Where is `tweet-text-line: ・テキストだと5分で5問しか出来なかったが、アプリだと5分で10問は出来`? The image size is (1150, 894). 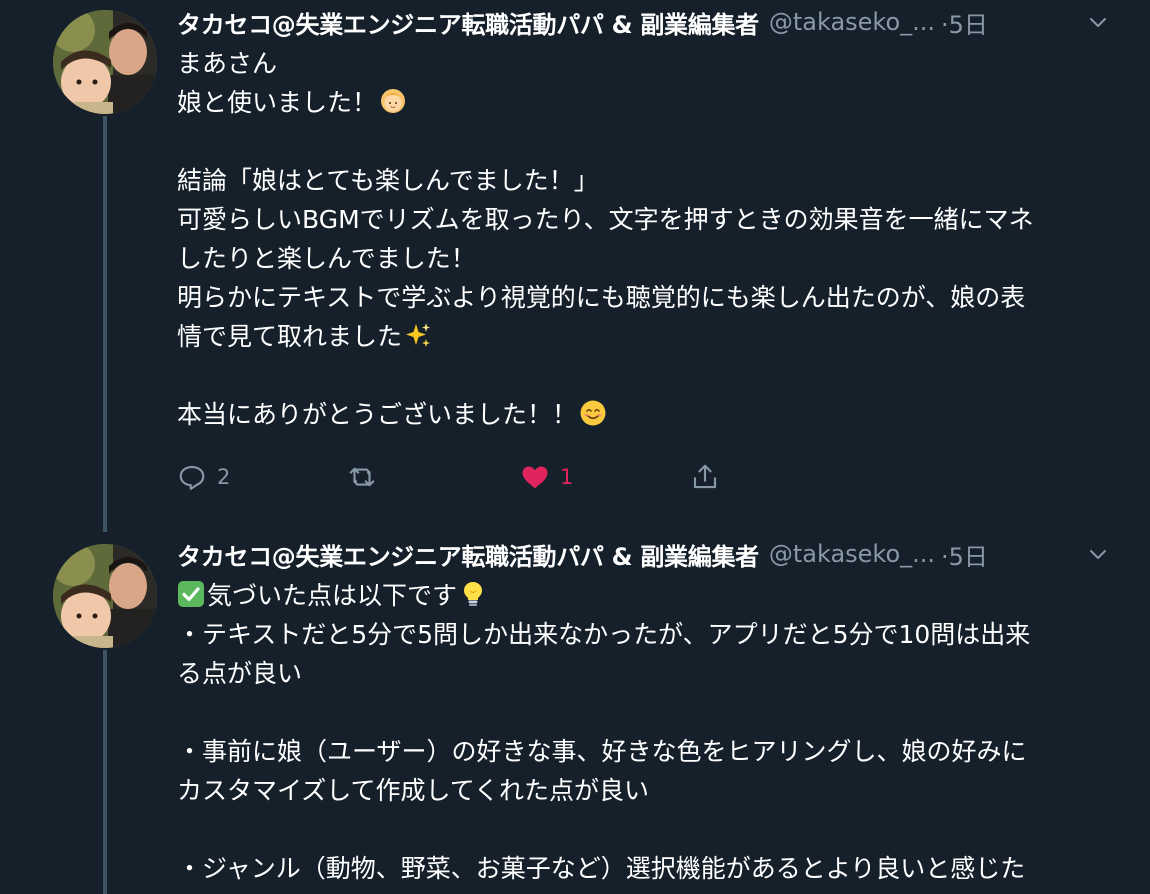
tweet-text-line: ・テキストだと5分で5問しか出来なかったが、アプリだと5分で10問は出来 is located at coordinates (604, 634).